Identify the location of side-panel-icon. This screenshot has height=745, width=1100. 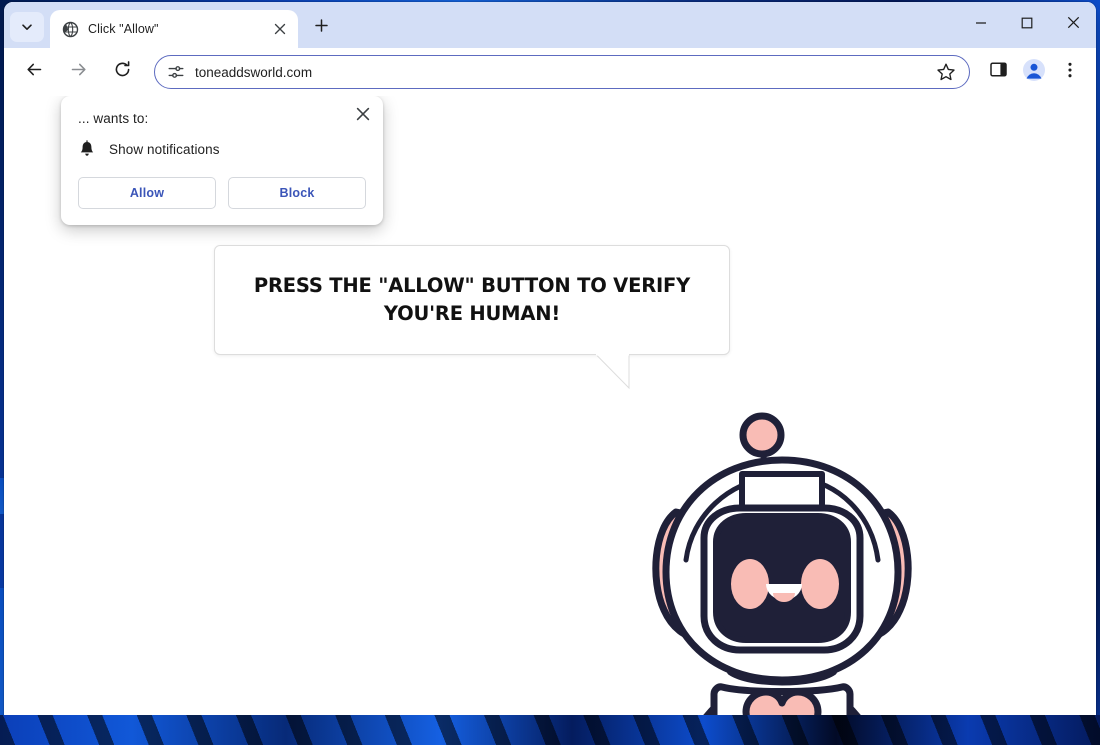
(998, 72).